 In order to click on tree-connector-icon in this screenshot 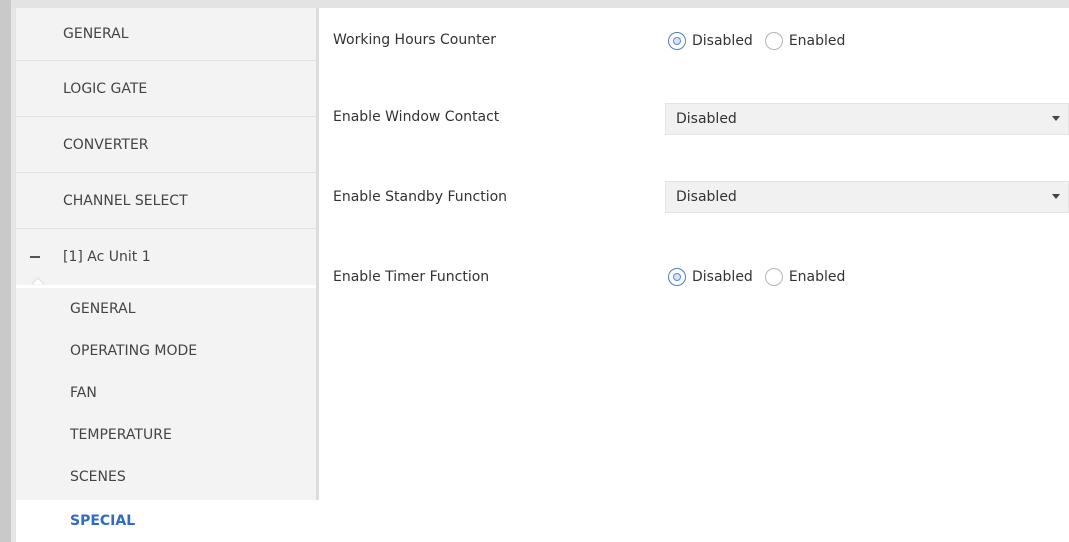, I will do `click(38, 281)`.